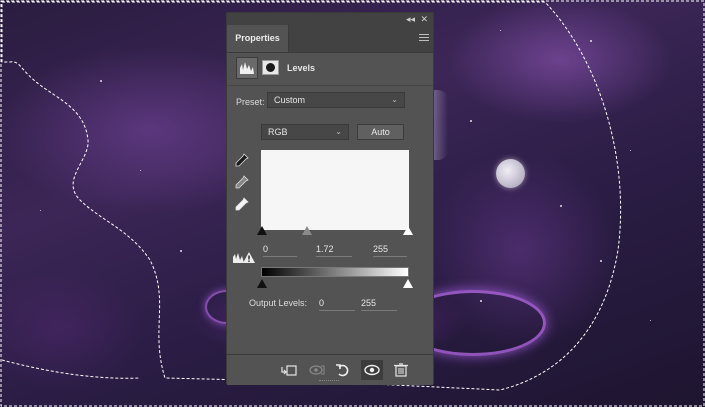 The width and height of the screenshot is (705, 407). What do you see at coordinates (244, 256) in the screenshot?
I see `clipping-warning-icon` at bounding box center [244, 256].